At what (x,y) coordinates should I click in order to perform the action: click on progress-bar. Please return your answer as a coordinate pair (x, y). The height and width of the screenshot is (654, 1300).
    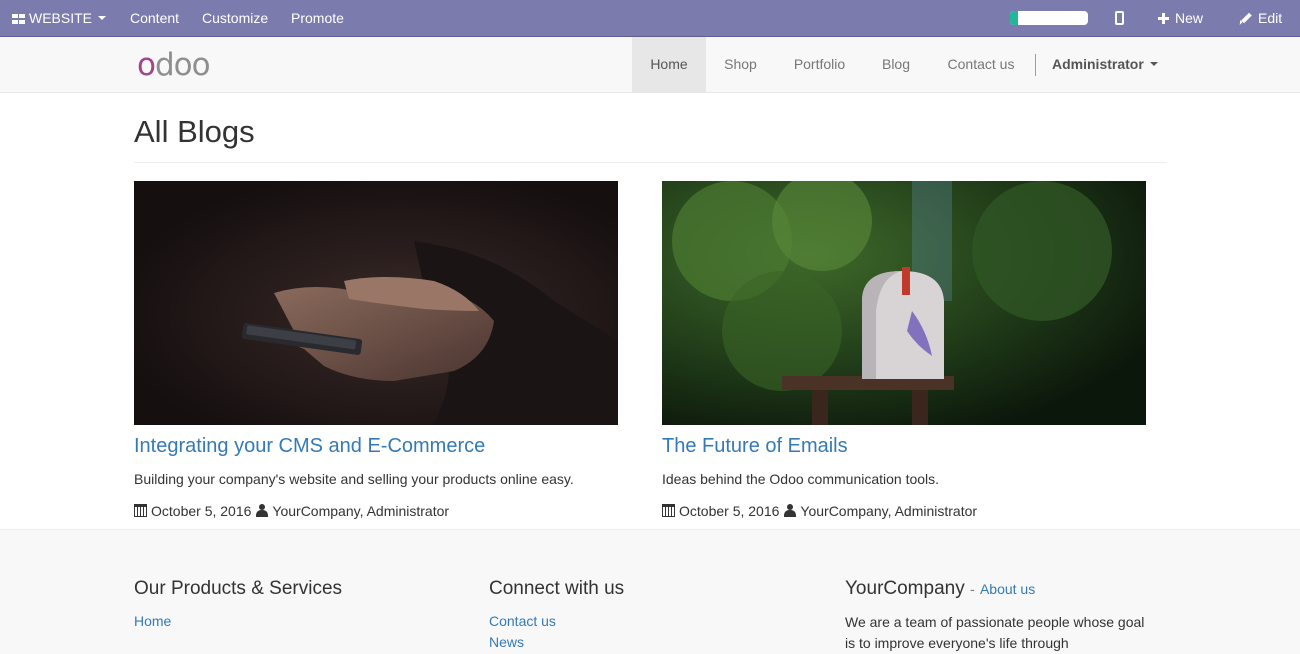
    Looking at the image, I should click on (1049, 18).